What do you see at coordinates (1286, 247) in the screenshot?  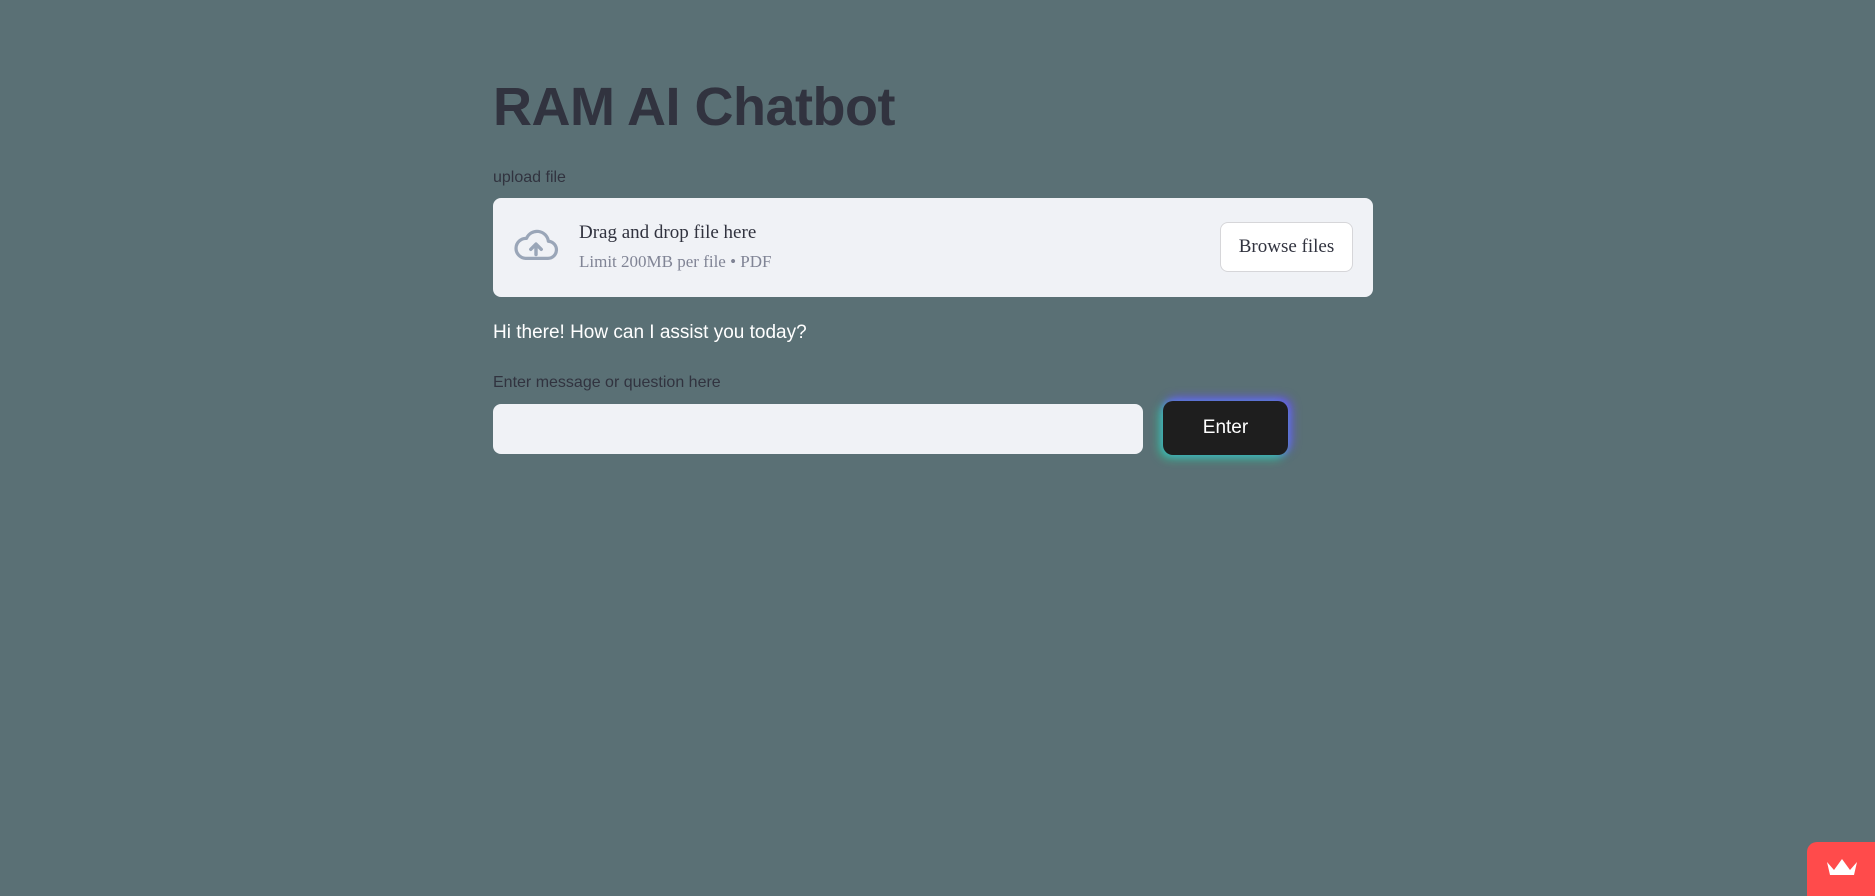 I see `browse-files-button: Browse files` at bounding box center [1286, 247].